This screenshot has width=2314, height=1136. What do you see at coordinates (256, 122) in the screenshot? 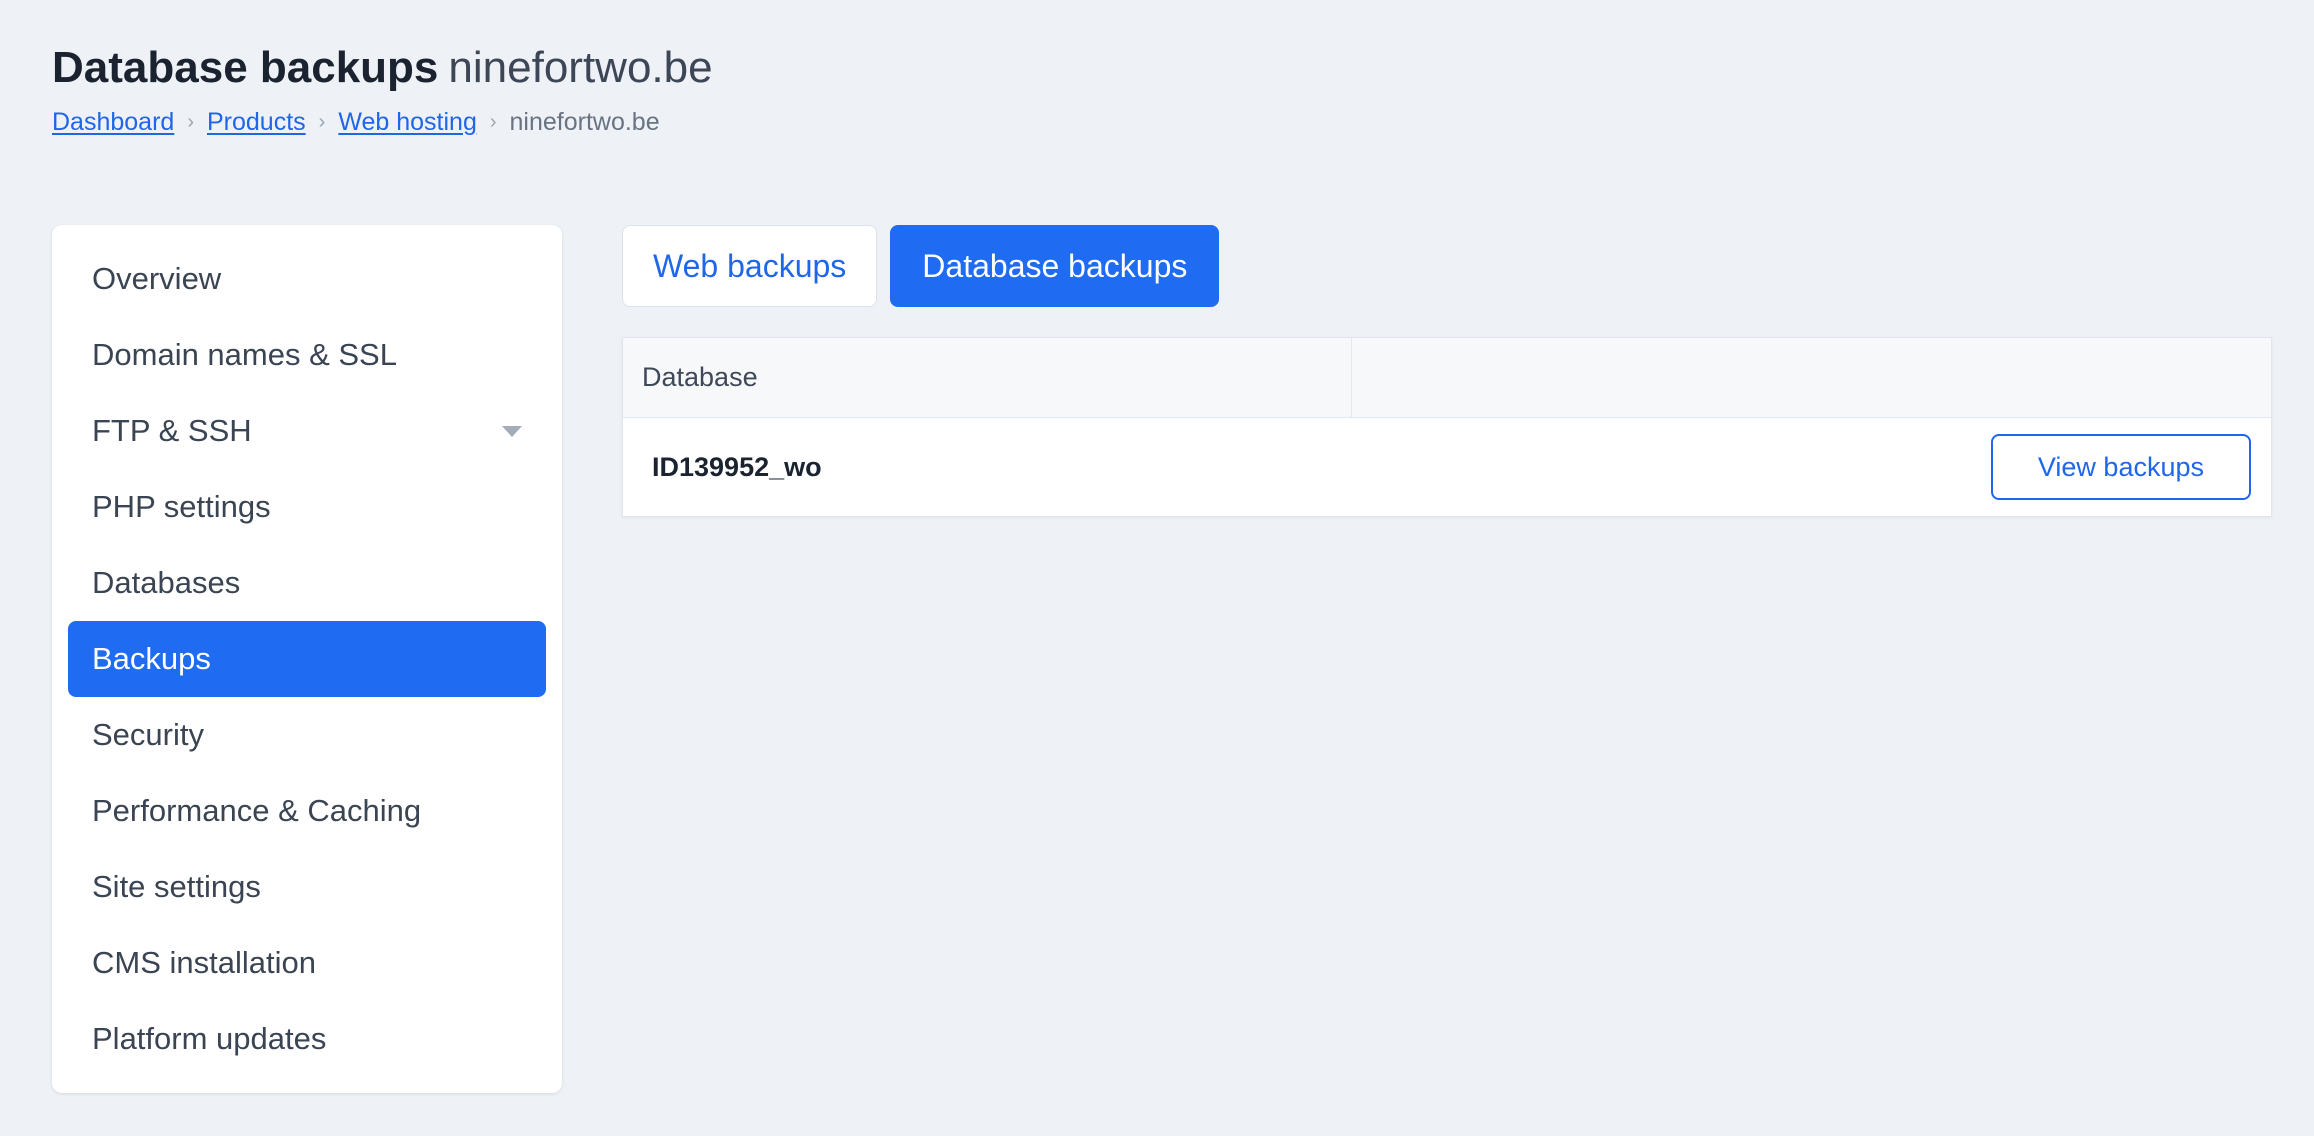
I see `breadcrumb-link-products: Products` at bounding box center [256, 122].